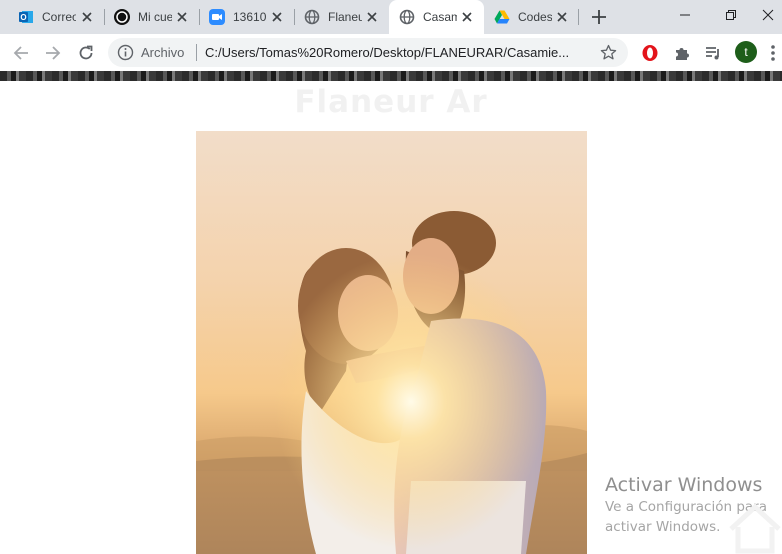 This screenshot has width=782, height=554. I want to click on tab-zoom: 136102, so click(246, 17).